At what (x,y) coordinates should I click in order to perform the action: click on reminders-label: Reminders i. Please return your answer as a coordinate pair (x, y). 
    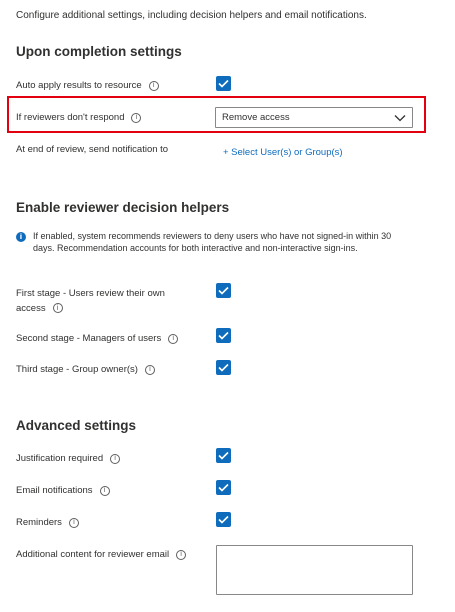
    Looking at the image, I should click on (47, 522).